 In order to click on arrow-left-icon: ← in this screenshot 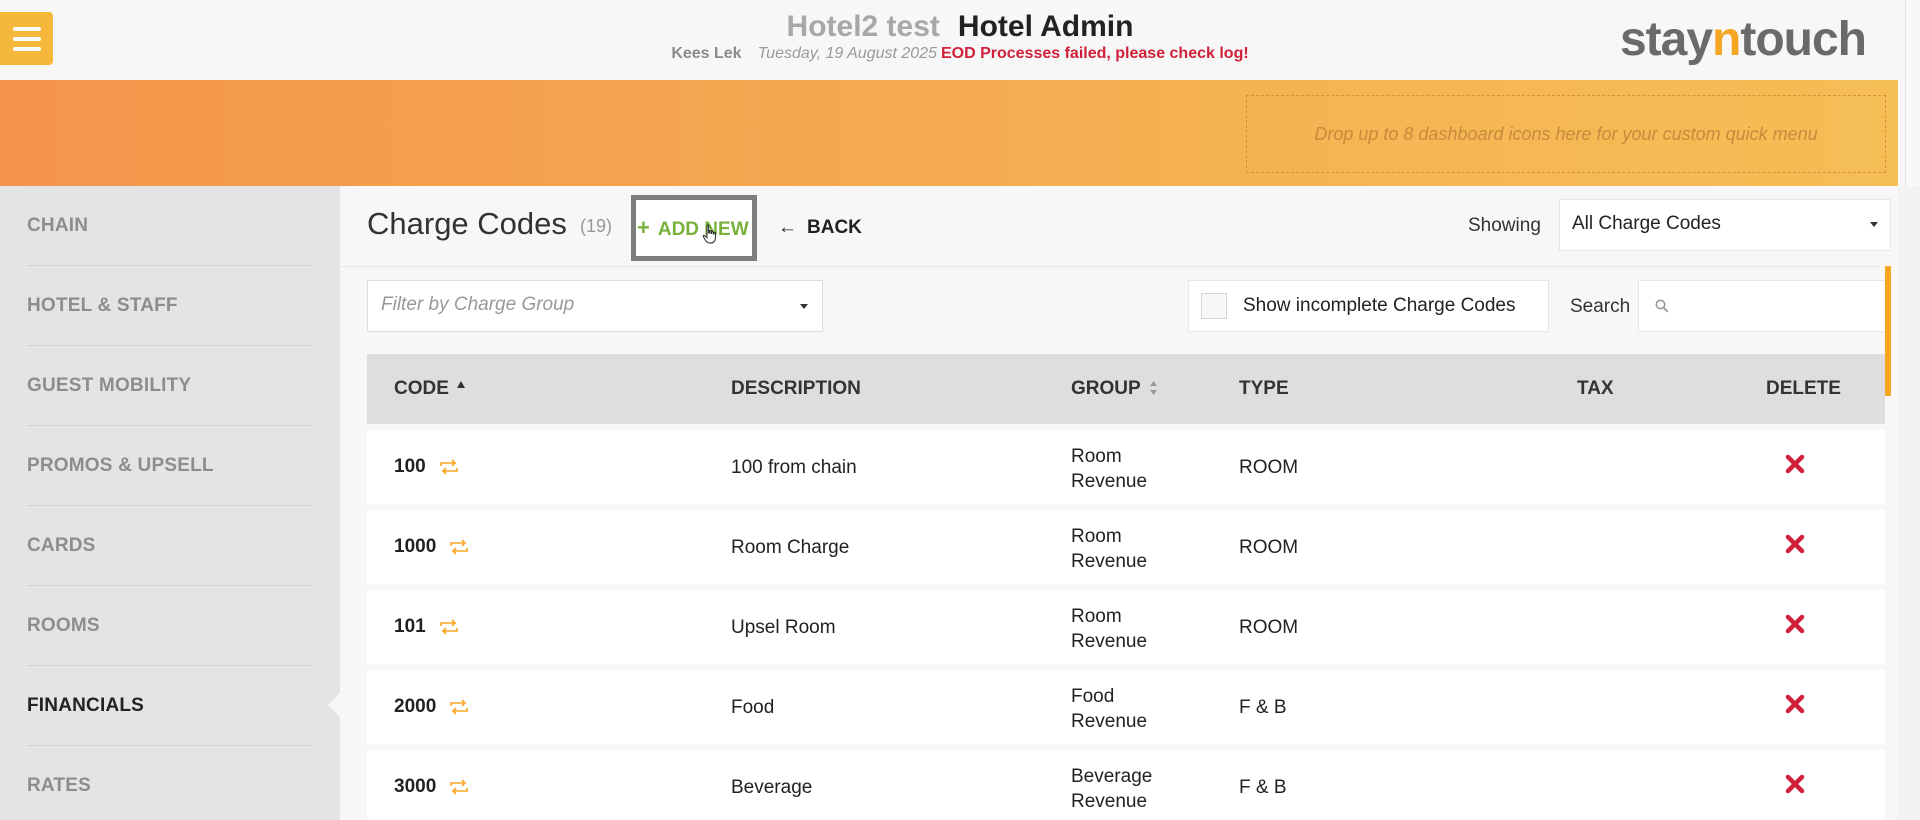, I will do `click(787, 227)`.